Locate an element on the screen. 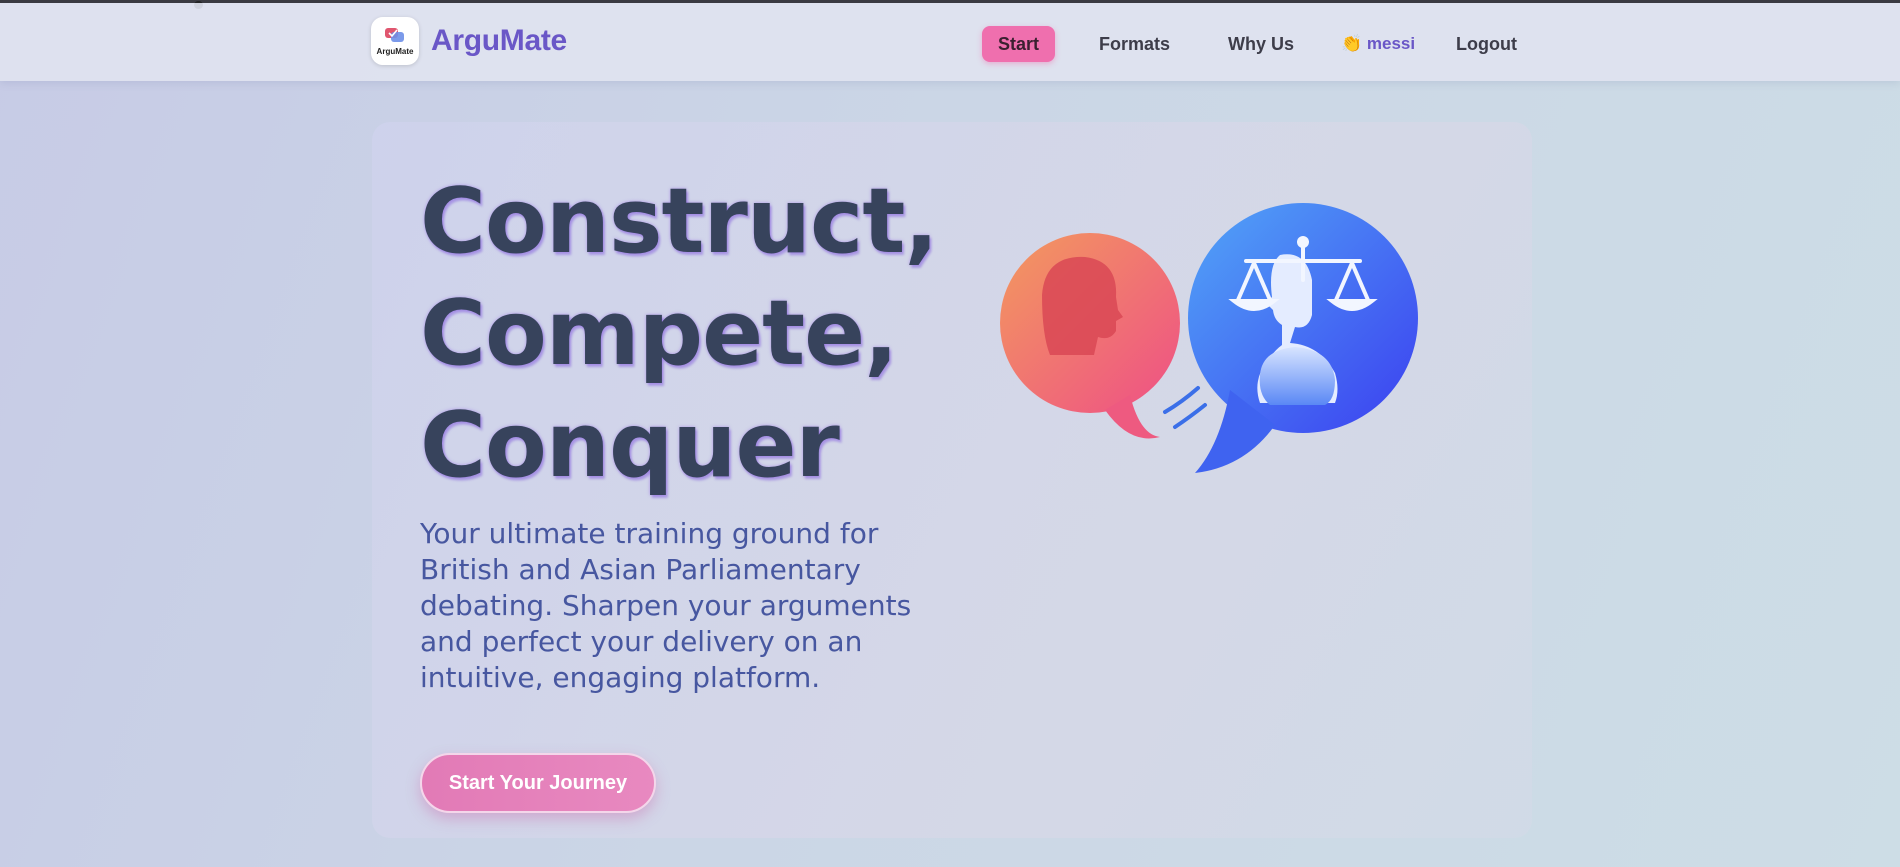 This screenshot has height=867, width=1900. debate-illustration-icon is located at coordinates (1209, 338).